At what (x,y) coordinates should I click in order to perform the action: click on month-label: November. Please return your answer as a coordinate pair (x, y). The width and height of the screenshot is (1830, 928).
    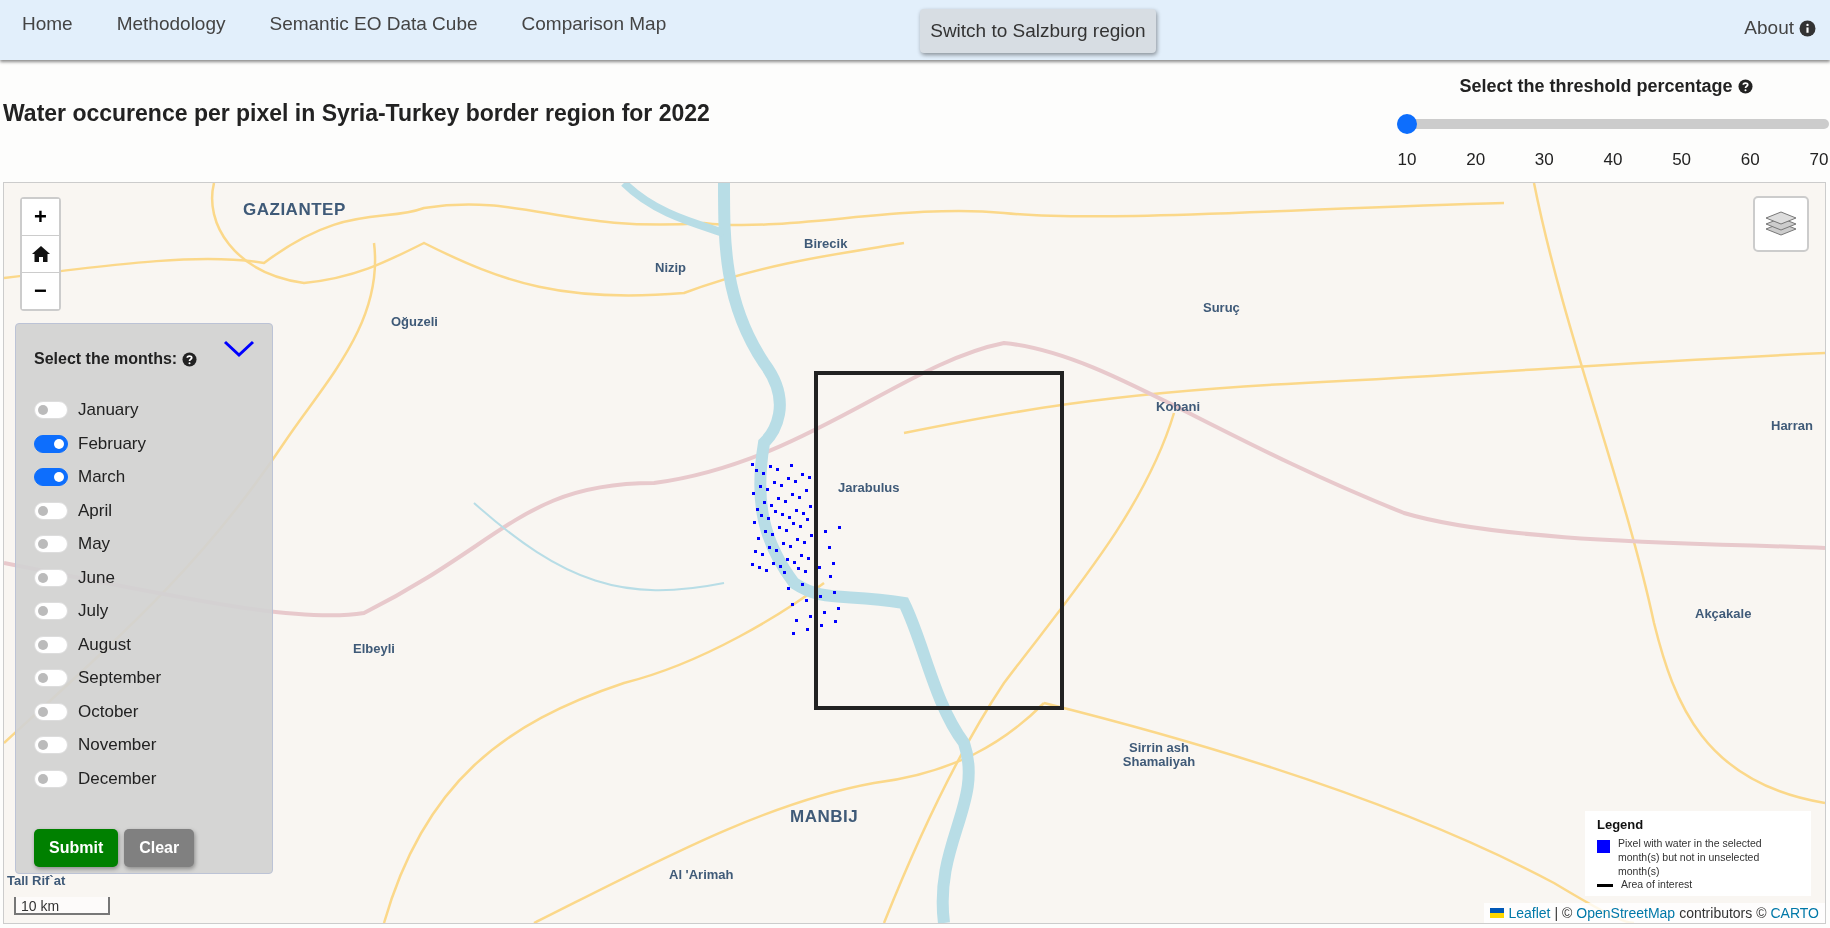
    Looking at the image, I should click on (117, 745).